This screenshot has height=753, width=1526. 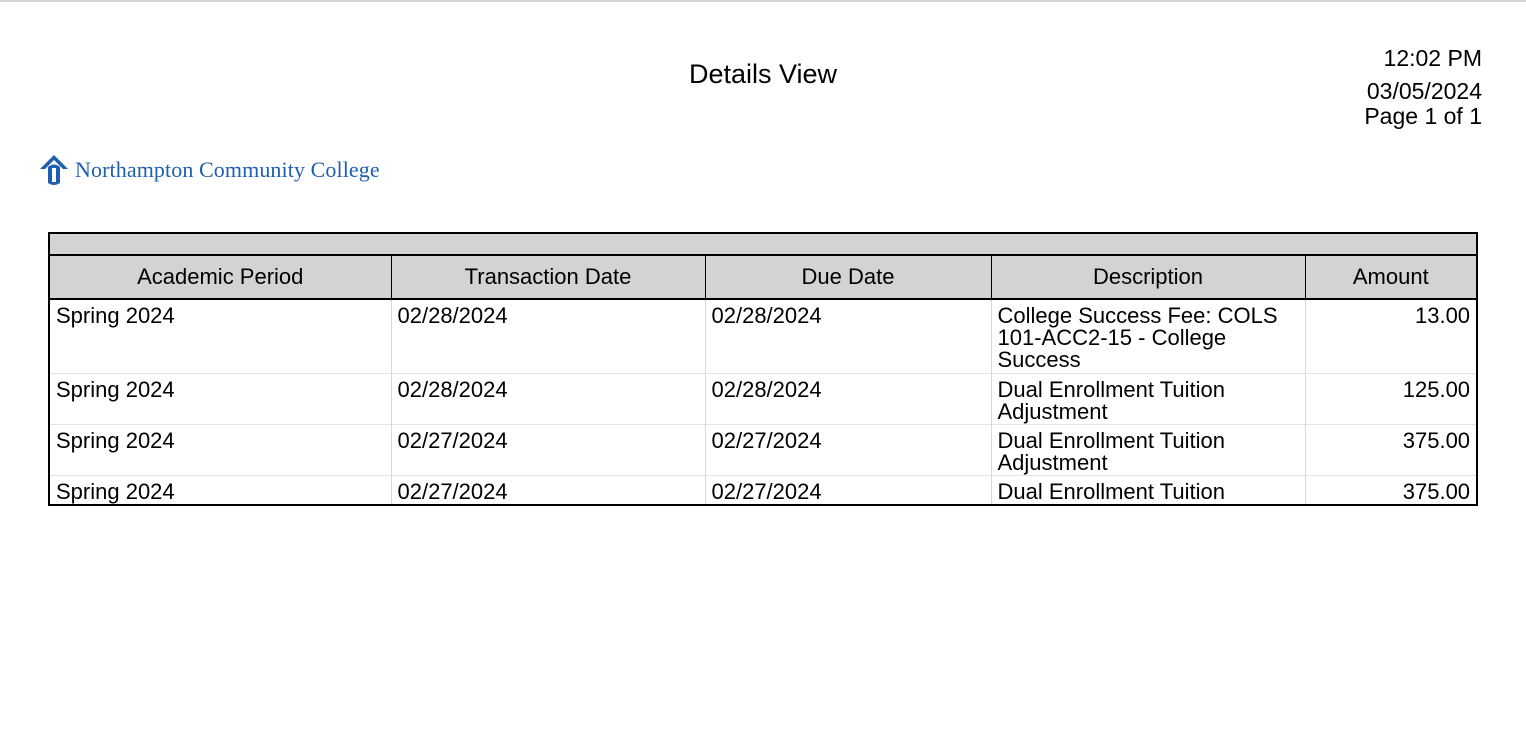 I want to click on column-header-amount: Amount, so click(x=1391, y=277).